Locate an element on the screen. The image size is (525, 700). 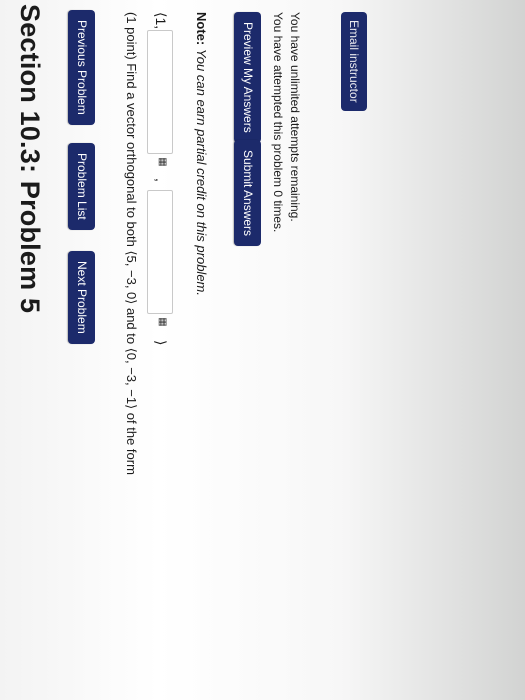
preview-answers-button: Preview My Answers is located at coordinates (247, 77).